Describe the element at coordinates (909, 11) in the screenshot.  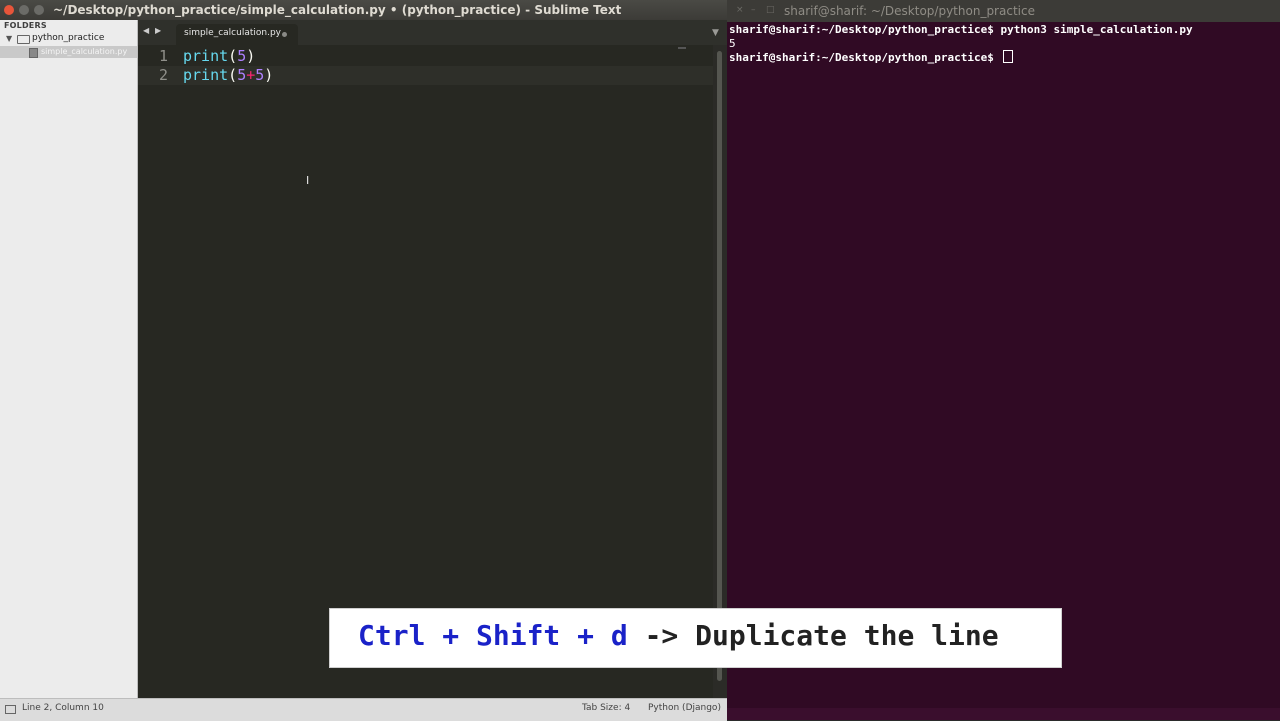
I see `terminal-title: sharif@sharif: ~/Desktop/python_practice` at that location.